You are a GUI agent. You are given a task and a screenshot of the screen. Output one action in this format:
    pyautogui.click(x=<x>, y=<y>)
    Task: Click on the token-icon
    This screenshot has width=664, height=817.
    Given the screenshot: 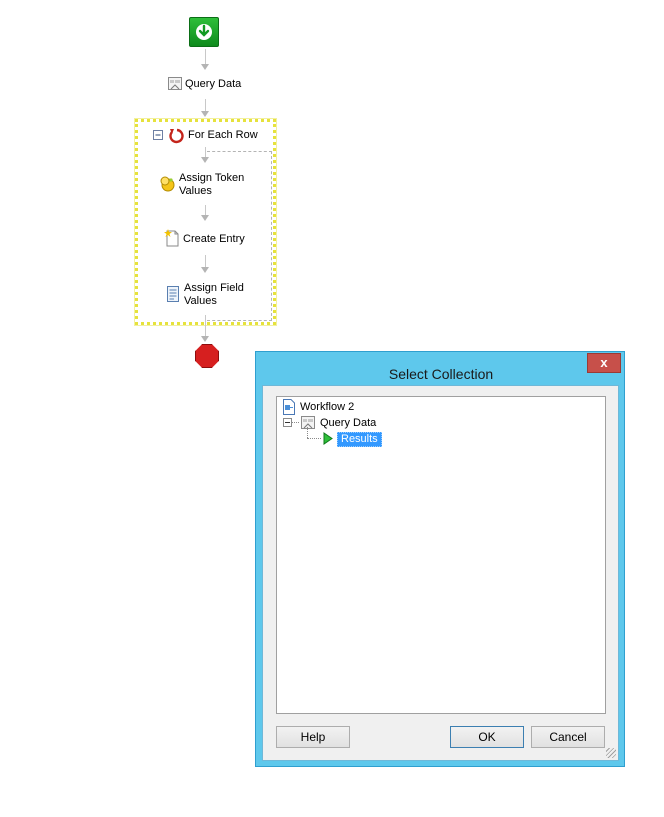 What is the action you would take?
    pyautogui.click(x=167, y=185)
    